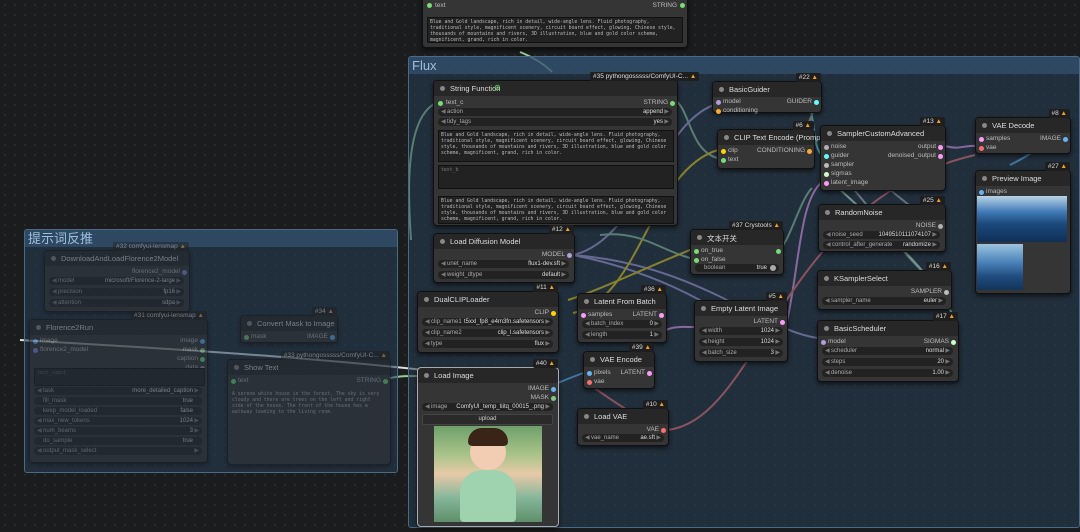 Image resolution: width=1080 pixels, height=532 pixels. I want to click on task-select: ◀ task more_detailed_caption ▶, so click(118, 391).